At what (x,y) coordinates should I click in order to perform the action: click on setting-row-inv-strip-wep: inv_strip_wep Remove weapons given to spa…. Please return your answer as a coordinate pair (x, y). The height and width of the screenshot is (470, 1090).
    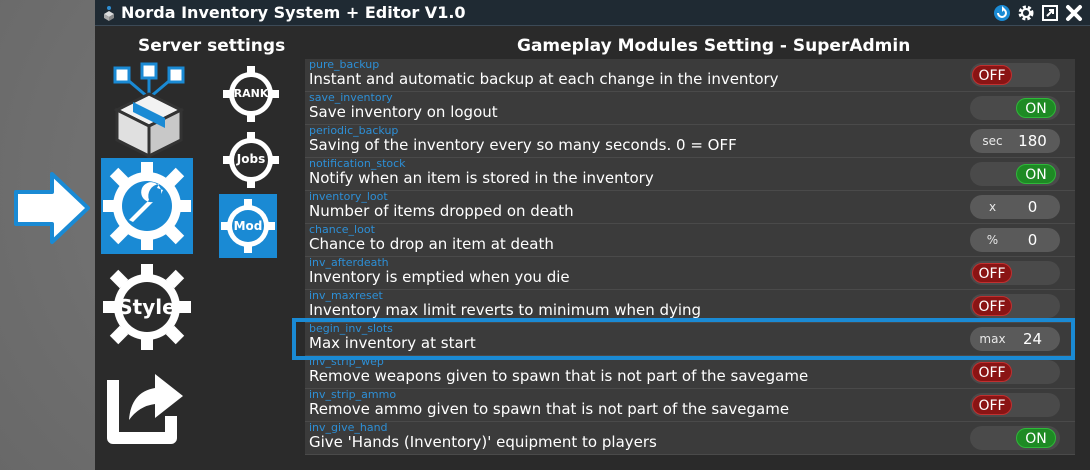
    Looking at the image, I should click on (690, 372).